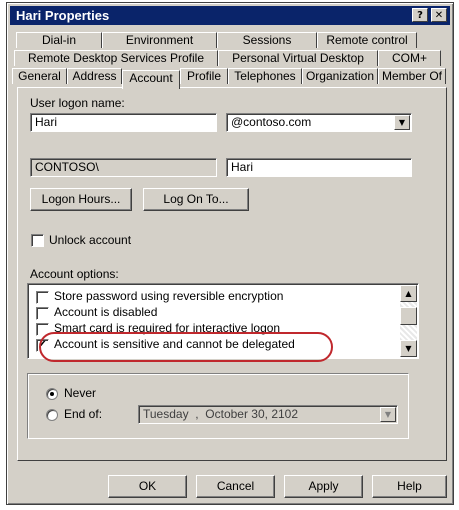 The image size is (459, 510). Describe the element at coordinates (319, 167) in the screenshot. I see `pre2000-logon-input: Hari` at that location.